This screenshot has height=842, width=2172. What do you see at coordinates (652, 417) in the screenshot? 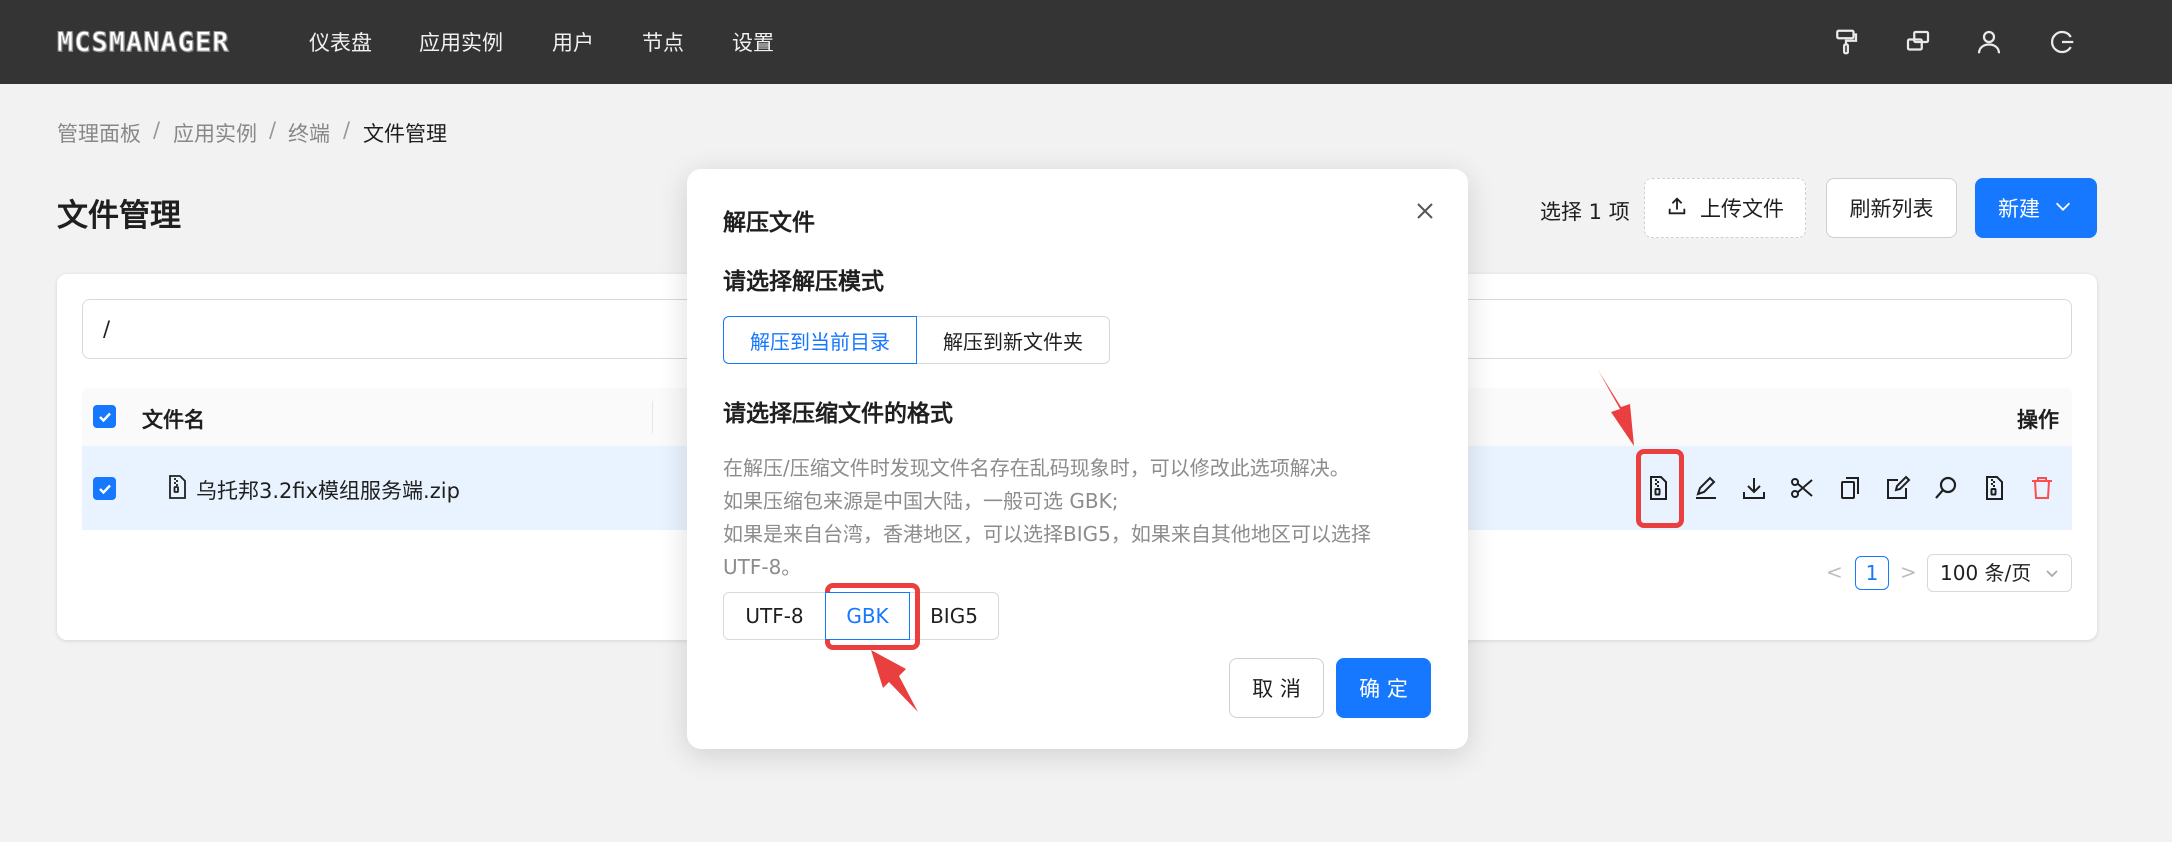
I see `column-divider` at bounding box center [652, 417].